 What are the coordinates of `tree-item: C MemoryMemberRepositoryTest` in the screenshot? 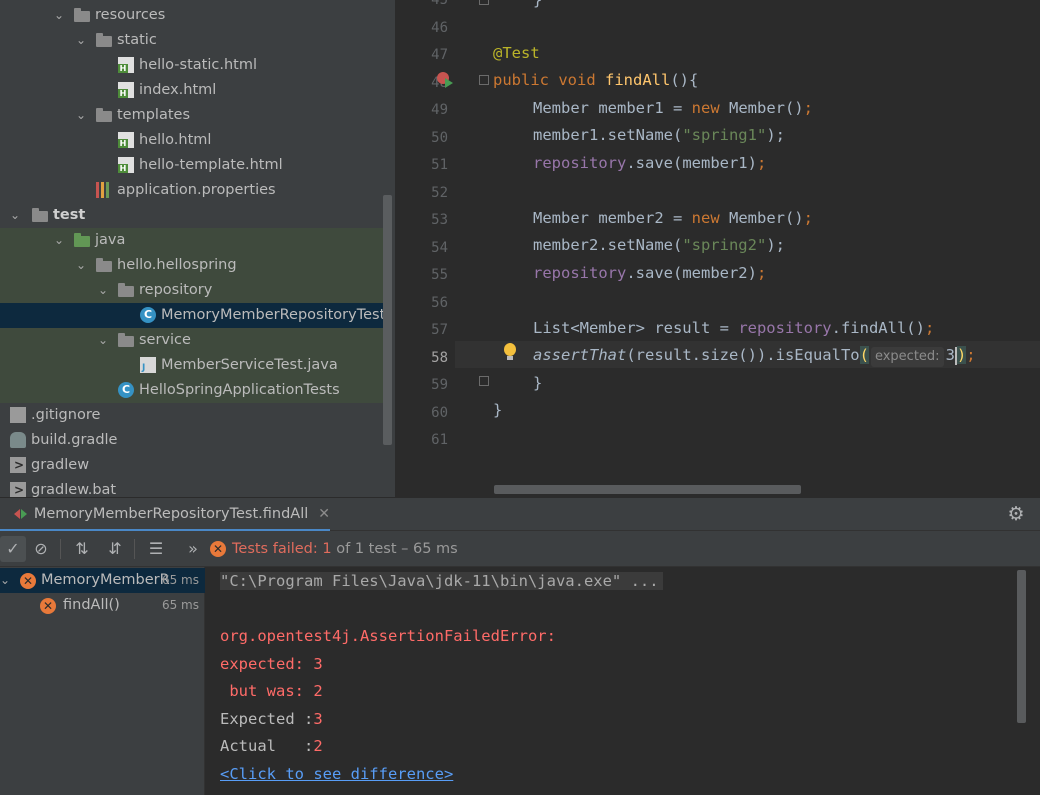 It's located at (192, 315).